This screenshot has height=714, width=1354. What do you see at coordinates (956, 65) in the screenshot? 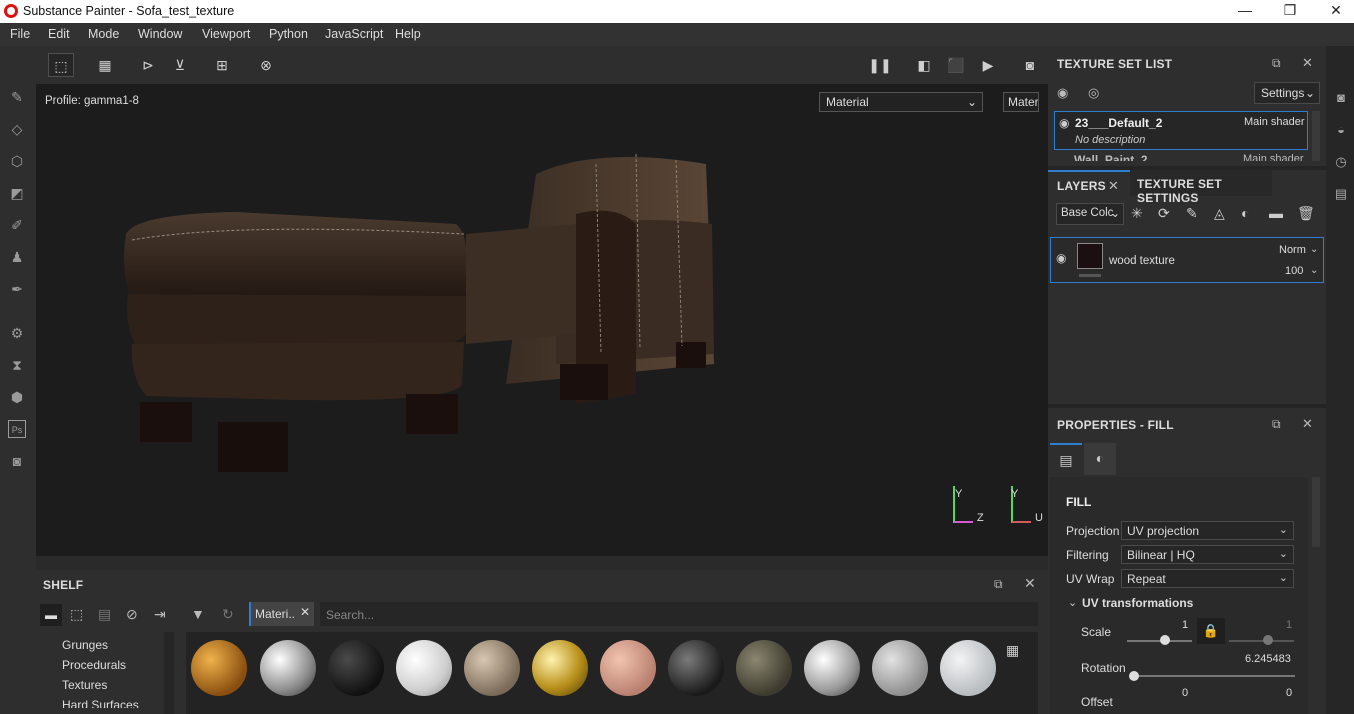
I see `view-cube-icon: ⬛` at bounding box center [956, 65].